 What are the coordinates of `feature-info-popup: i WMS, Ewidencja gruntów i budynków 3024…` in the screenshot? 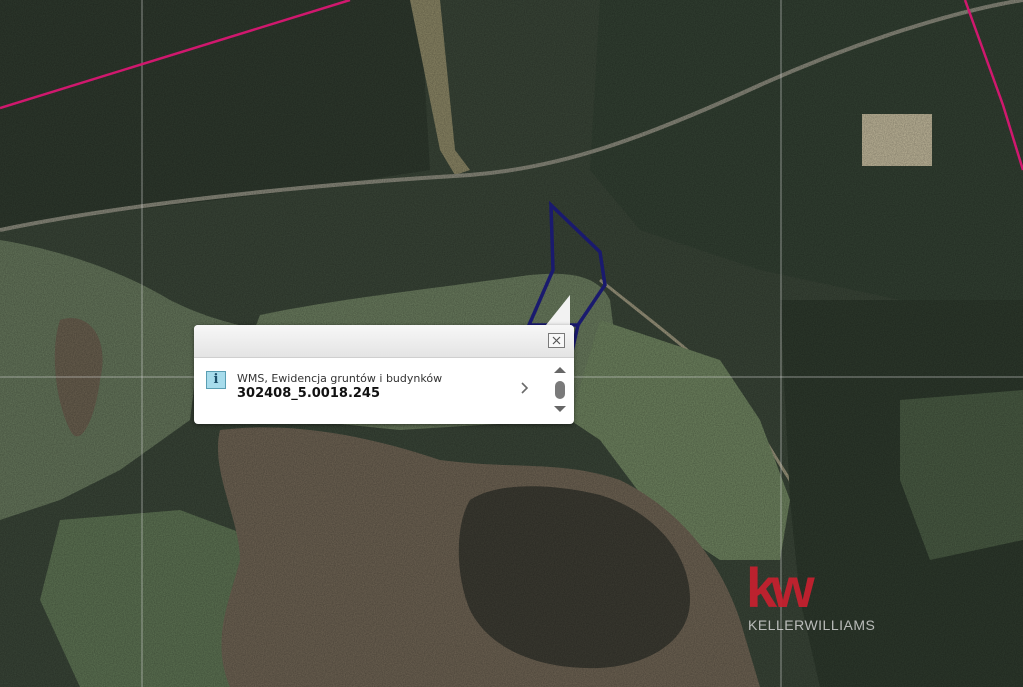 It's located at (384, 359).